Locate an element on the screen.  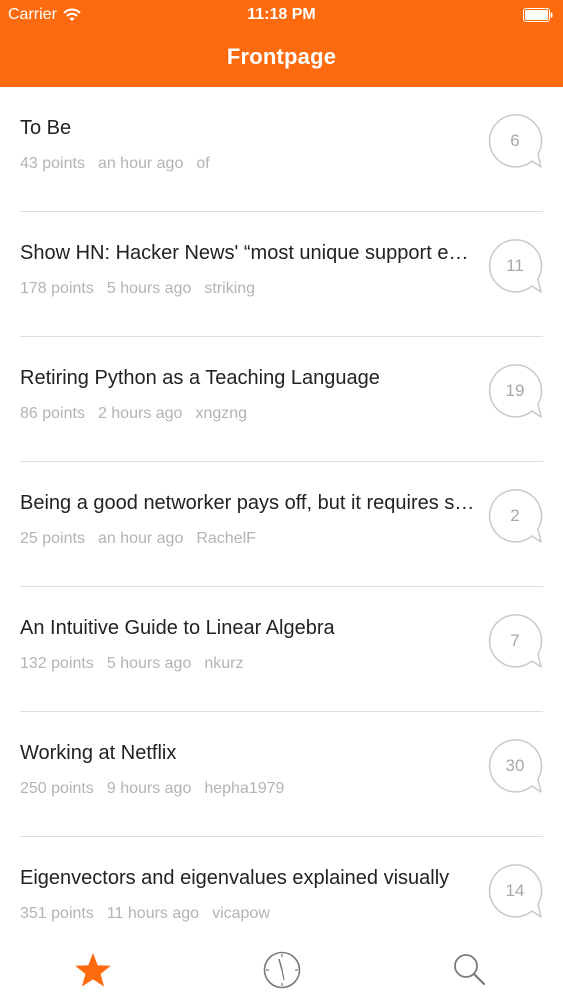
comments-button: 30 is located at coordinates (516, 767).